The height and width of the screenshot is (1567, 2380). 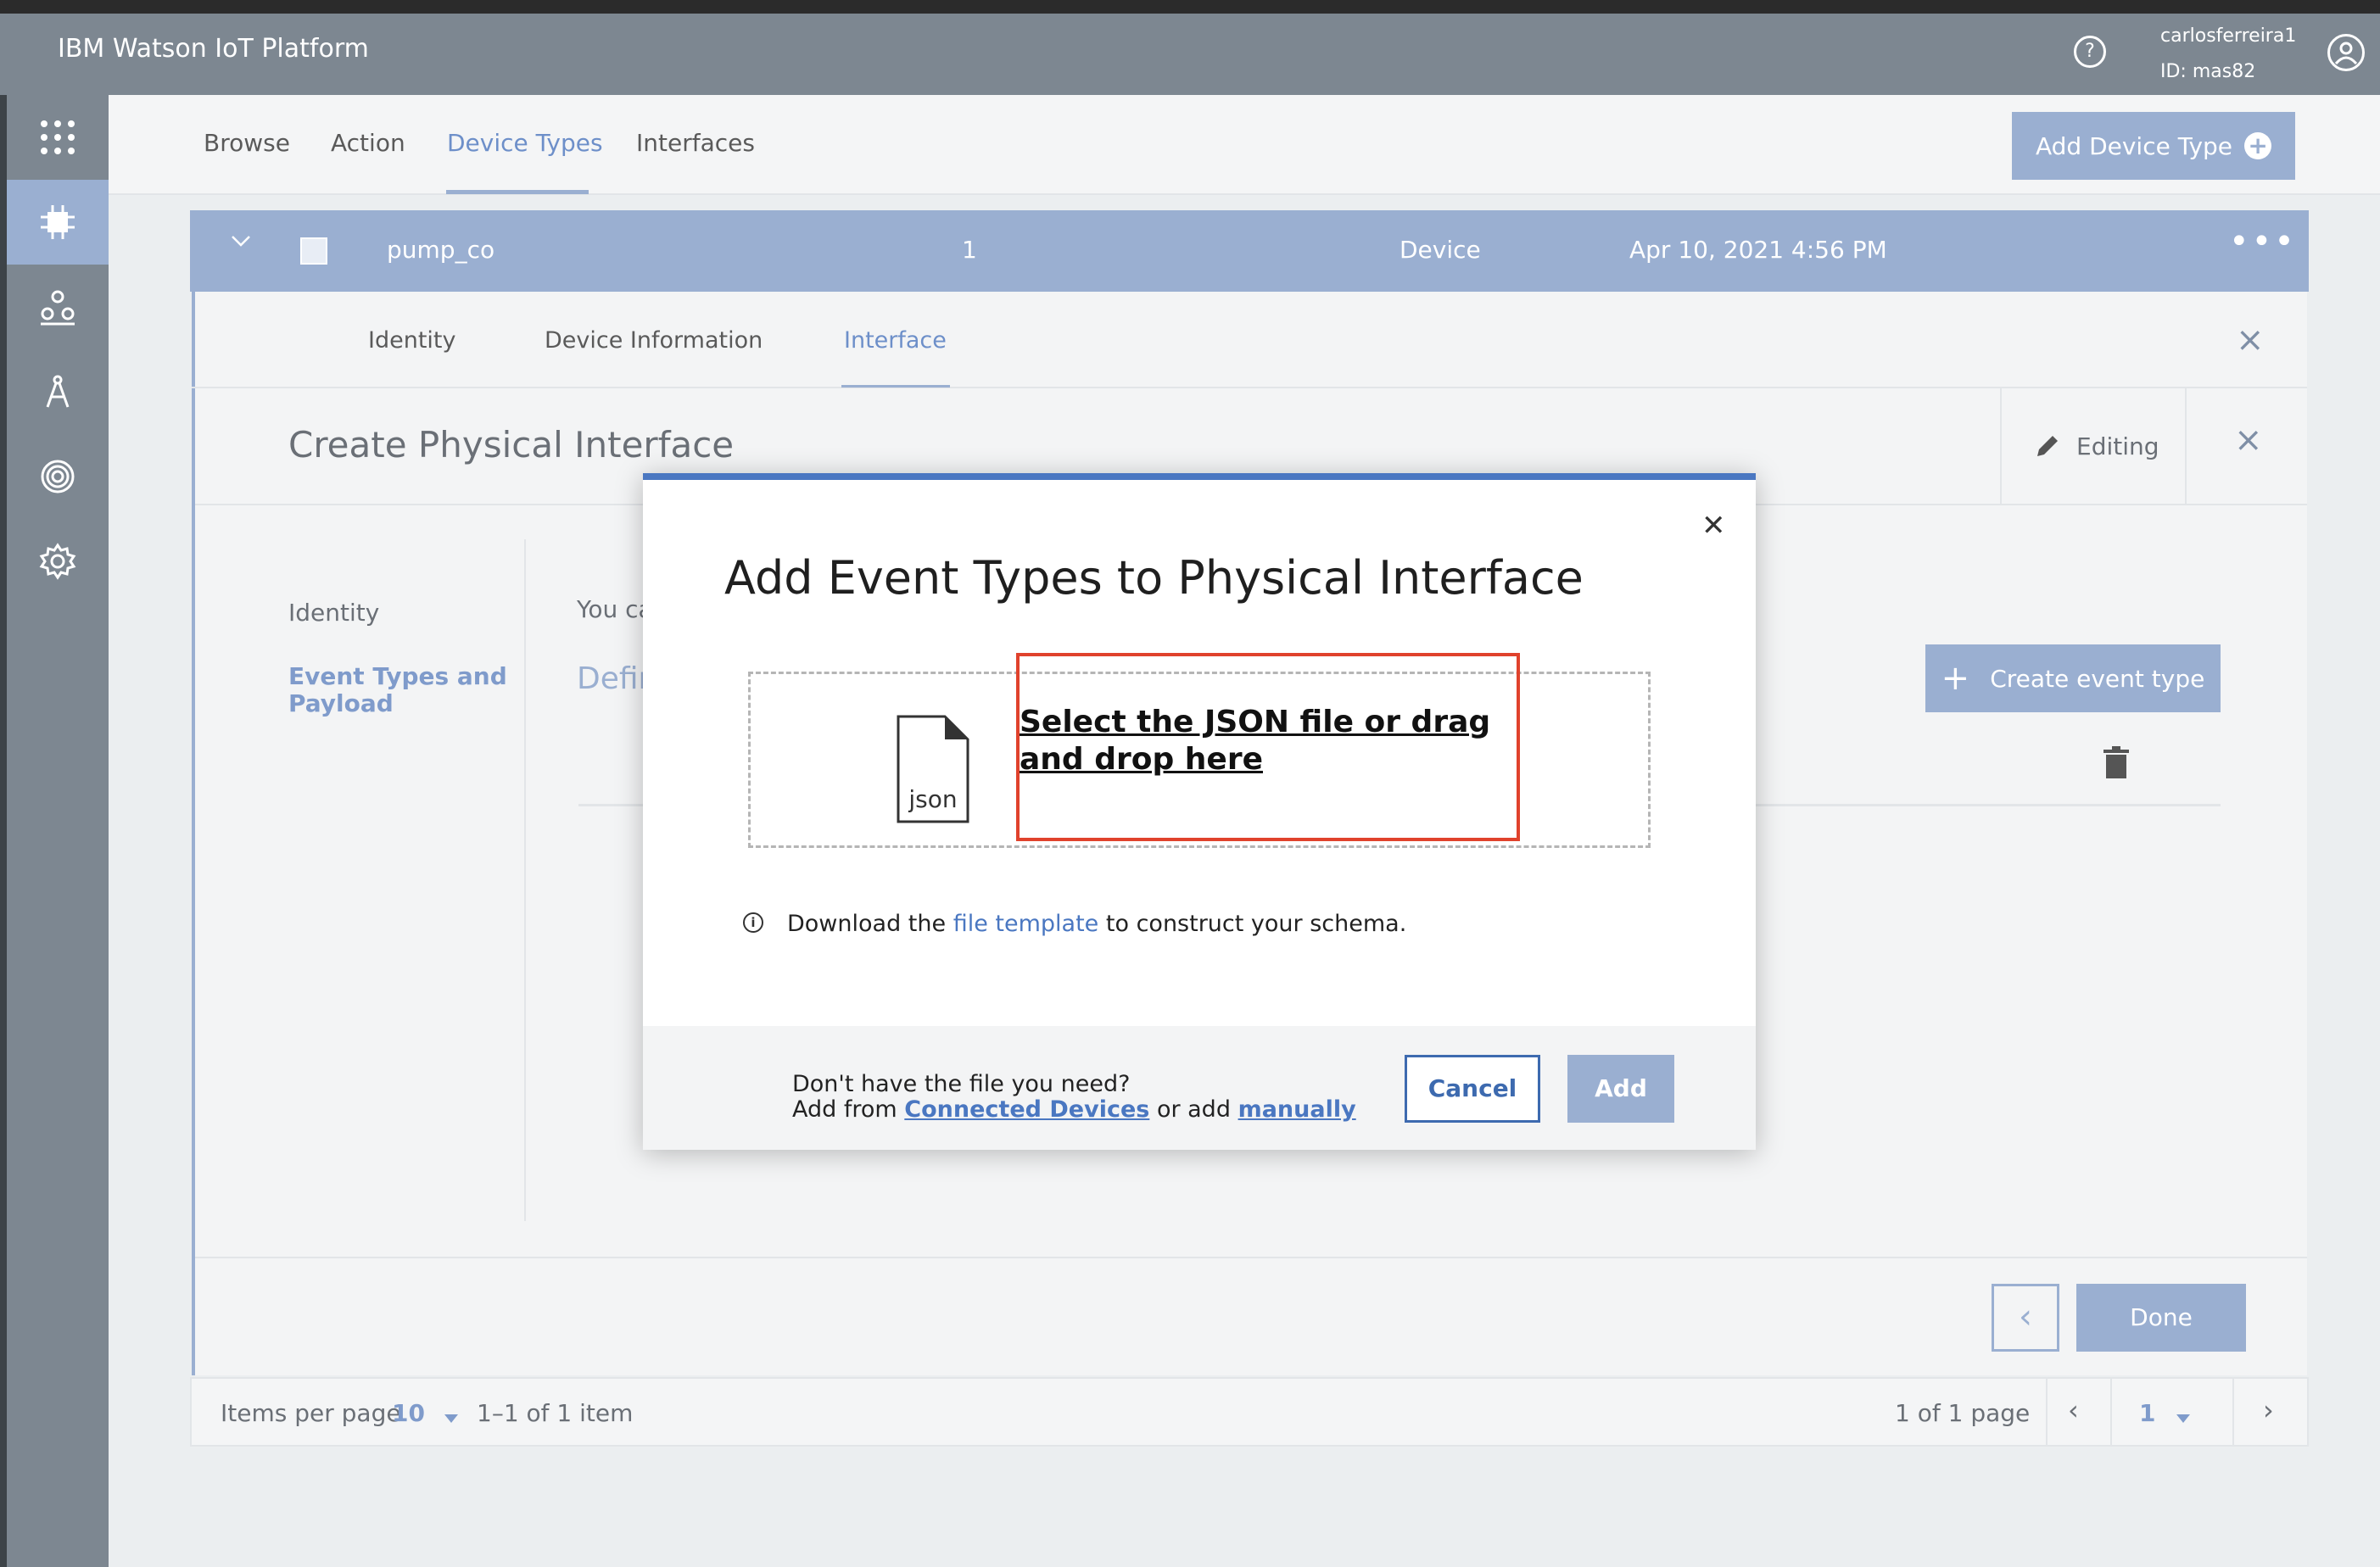 What do you see at coordinates (2134, 145) in the screenshot?
I see `add-device-type-label: Add Device Type` at bounding box center [2134, 145].